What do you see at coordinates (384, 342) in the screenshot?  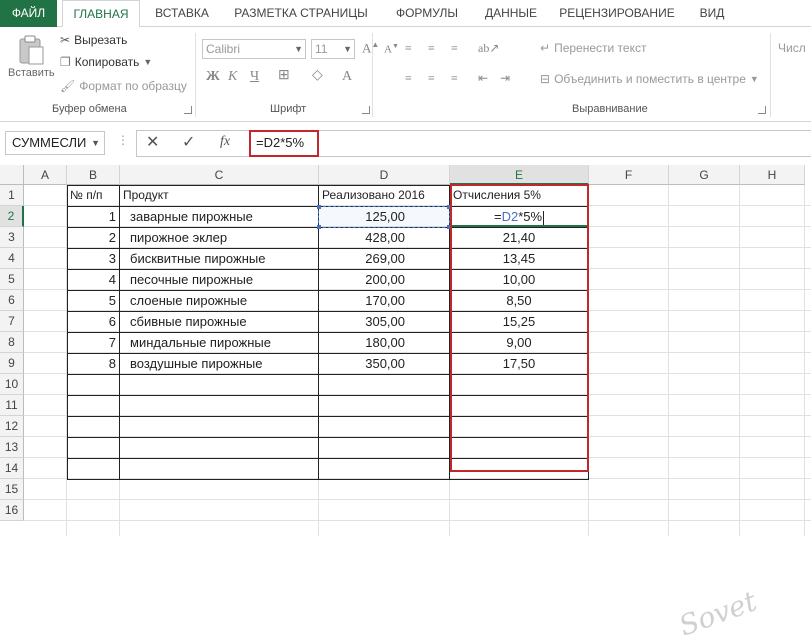 I see `cell-sold: 180,00` at bounding box center [384, 342].